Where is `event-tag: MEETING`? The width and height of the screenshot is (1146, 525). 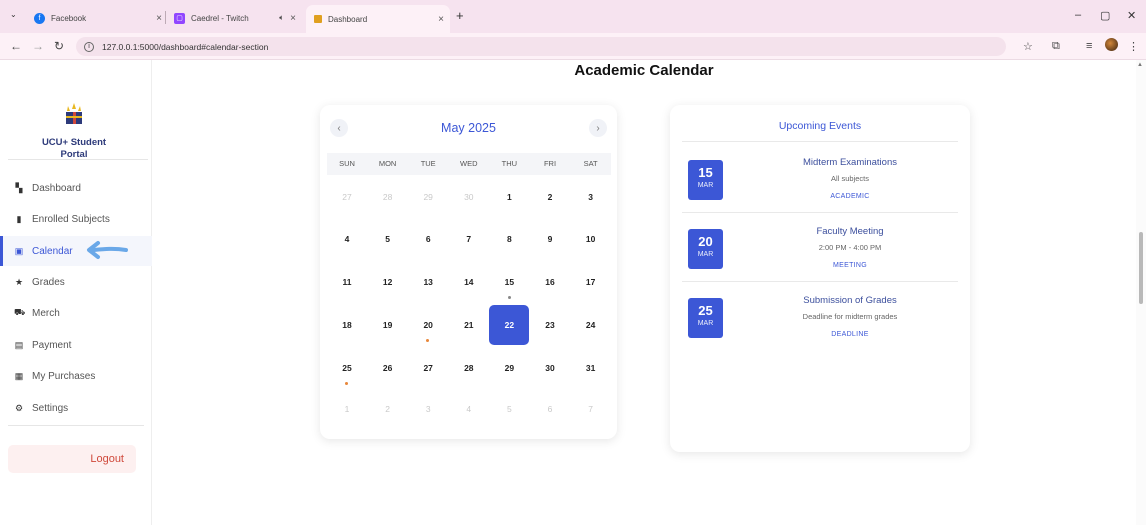 event-tag: MEETING is located at coordinates (850, 265).